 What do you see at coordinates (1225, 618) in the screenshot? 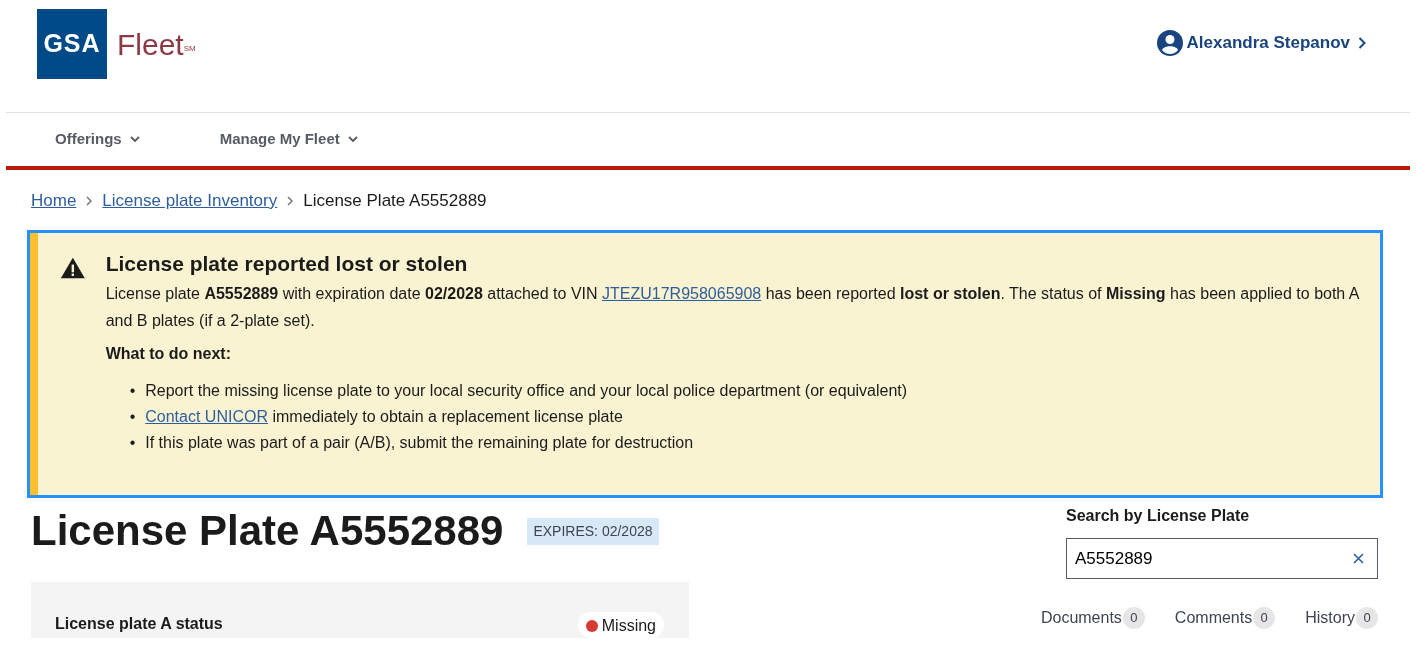
I see `tab: Comments 0` at bounding box center [1225, 618].